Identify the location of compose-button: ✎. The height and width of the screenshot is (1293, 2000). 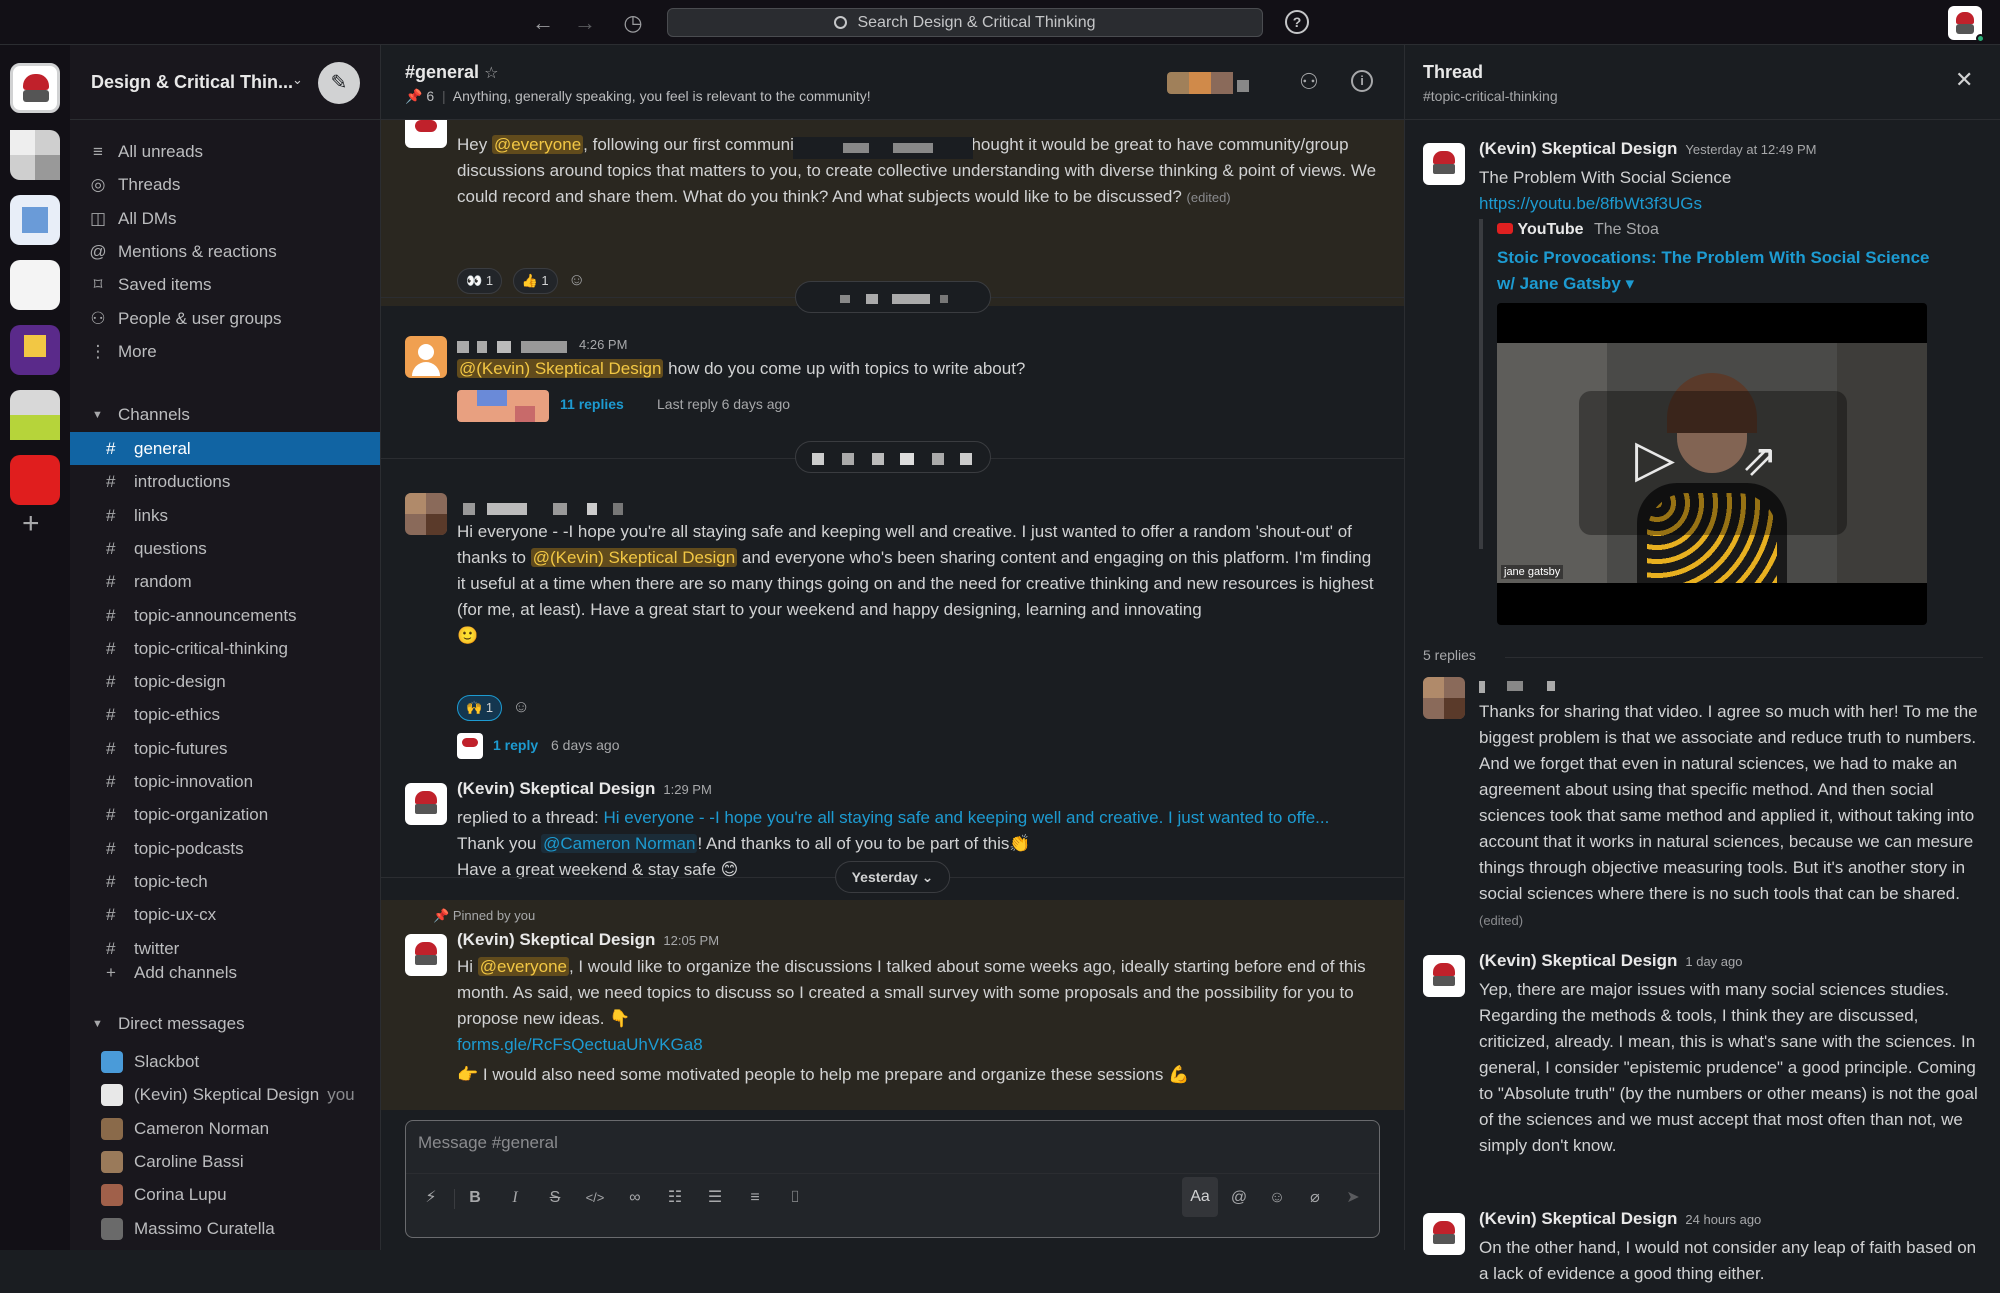
(339, 83).